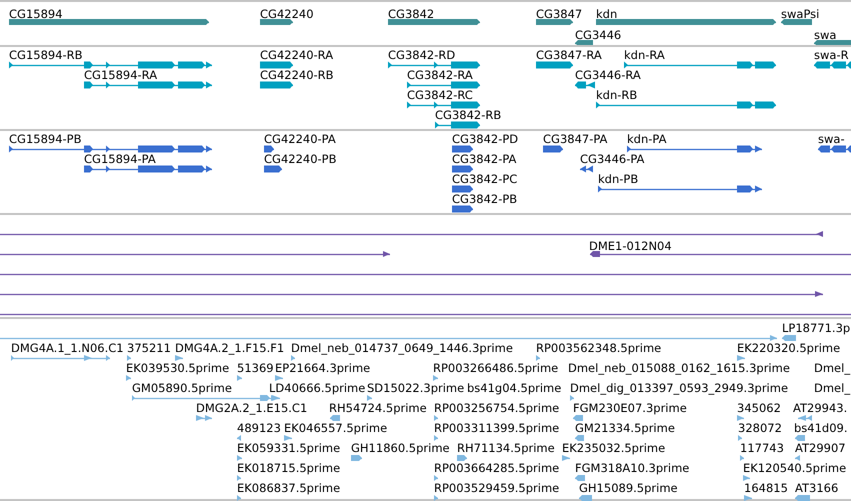 The width and height of the screenshot is (851, 501). I want to click on feature-label: 489123, so click(259, 428).